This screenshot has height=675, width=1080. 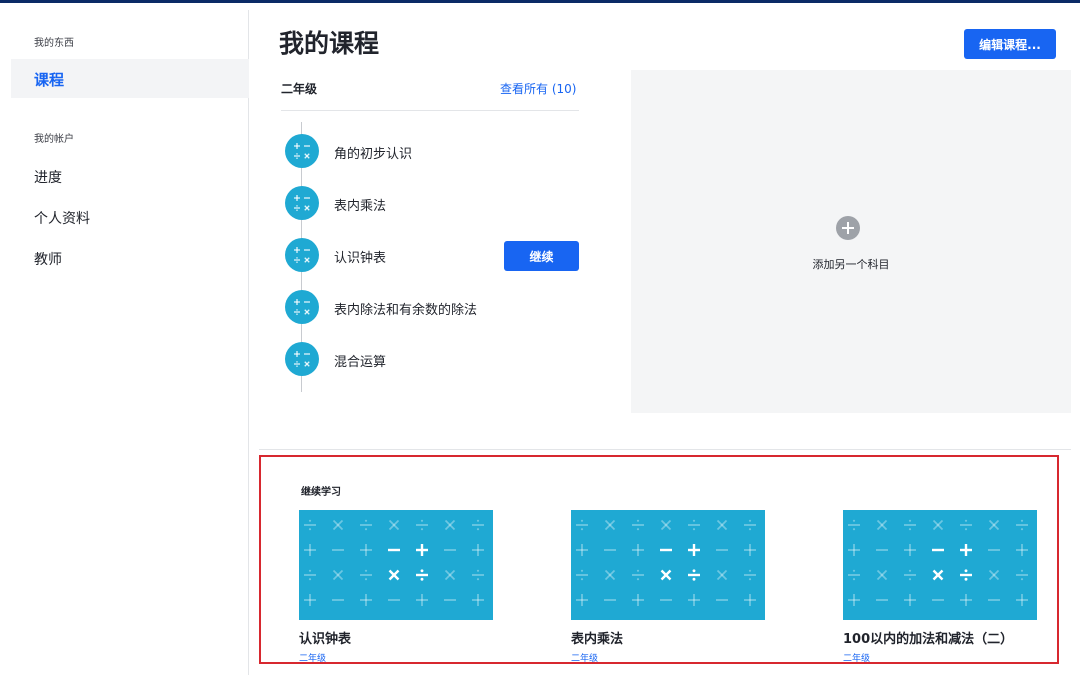 I want to click on unit-label: 认识钟表, so click(x=360, y=256).